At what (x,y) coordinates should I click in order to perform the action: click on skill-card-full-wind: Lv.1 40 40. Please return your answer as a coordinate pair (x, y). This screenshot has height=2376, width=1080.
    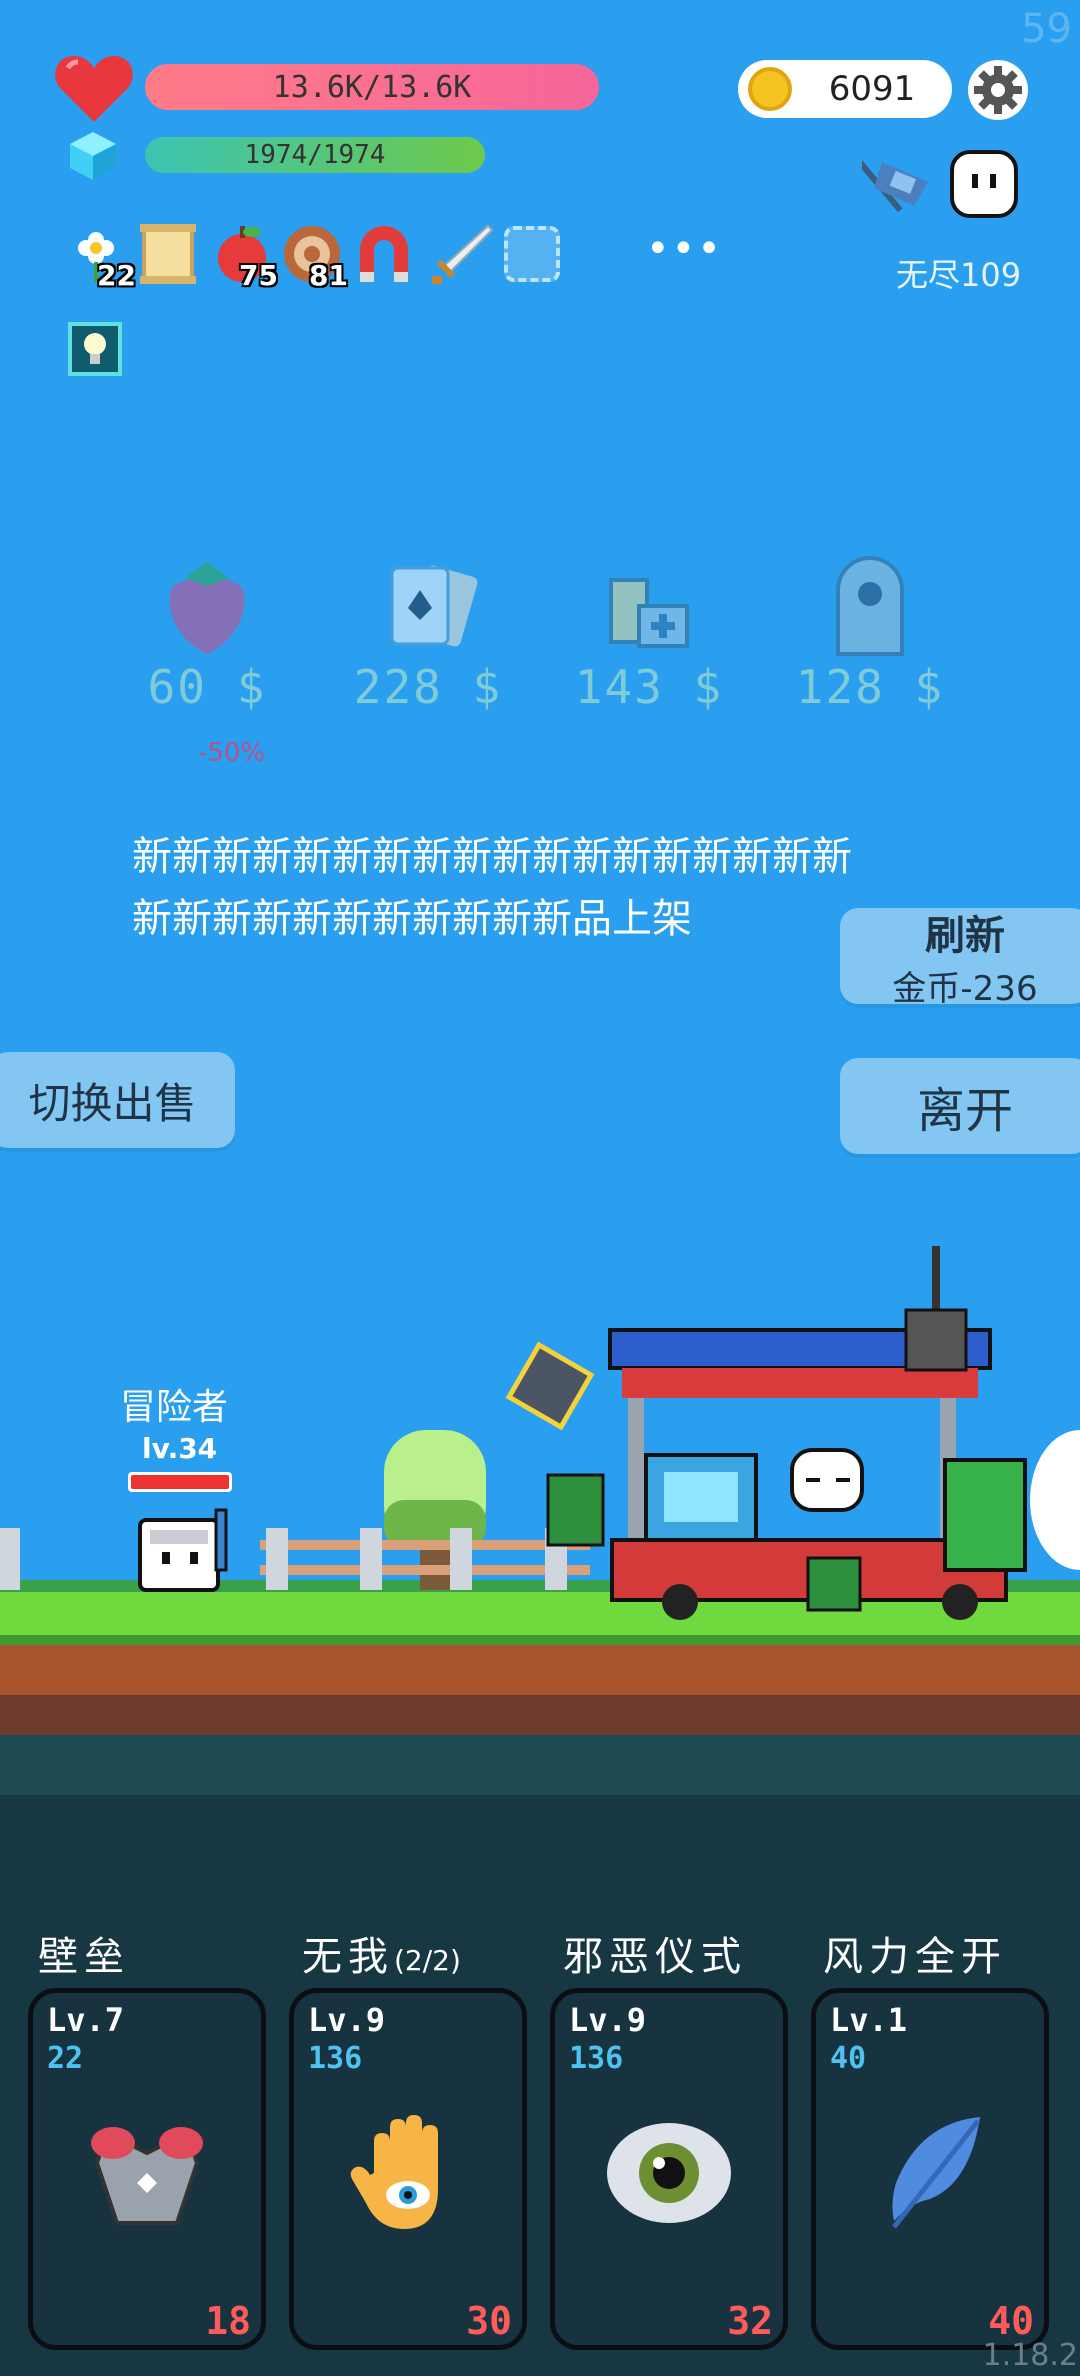
    Looking at the image, I should click on (930, 2169).